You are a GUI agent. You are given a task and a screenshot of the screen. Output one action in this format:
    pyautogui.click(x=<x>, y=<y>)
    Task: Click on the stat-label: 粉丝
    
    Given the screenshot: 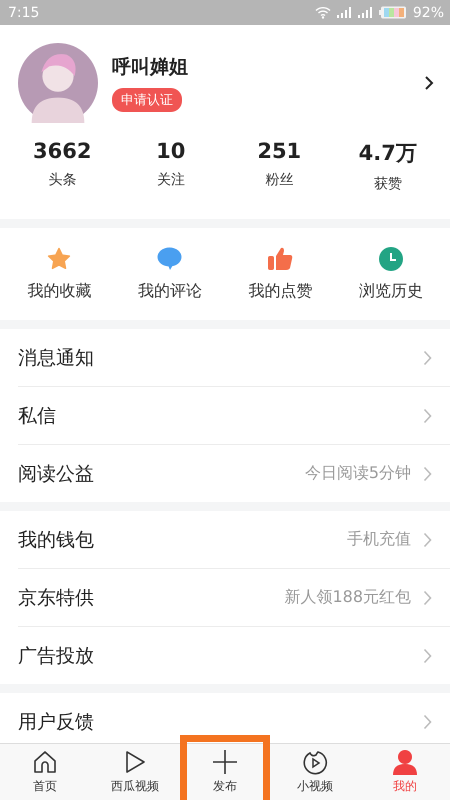 What is the action you would take?
    pyautogui.click(x=279, y=180)
    